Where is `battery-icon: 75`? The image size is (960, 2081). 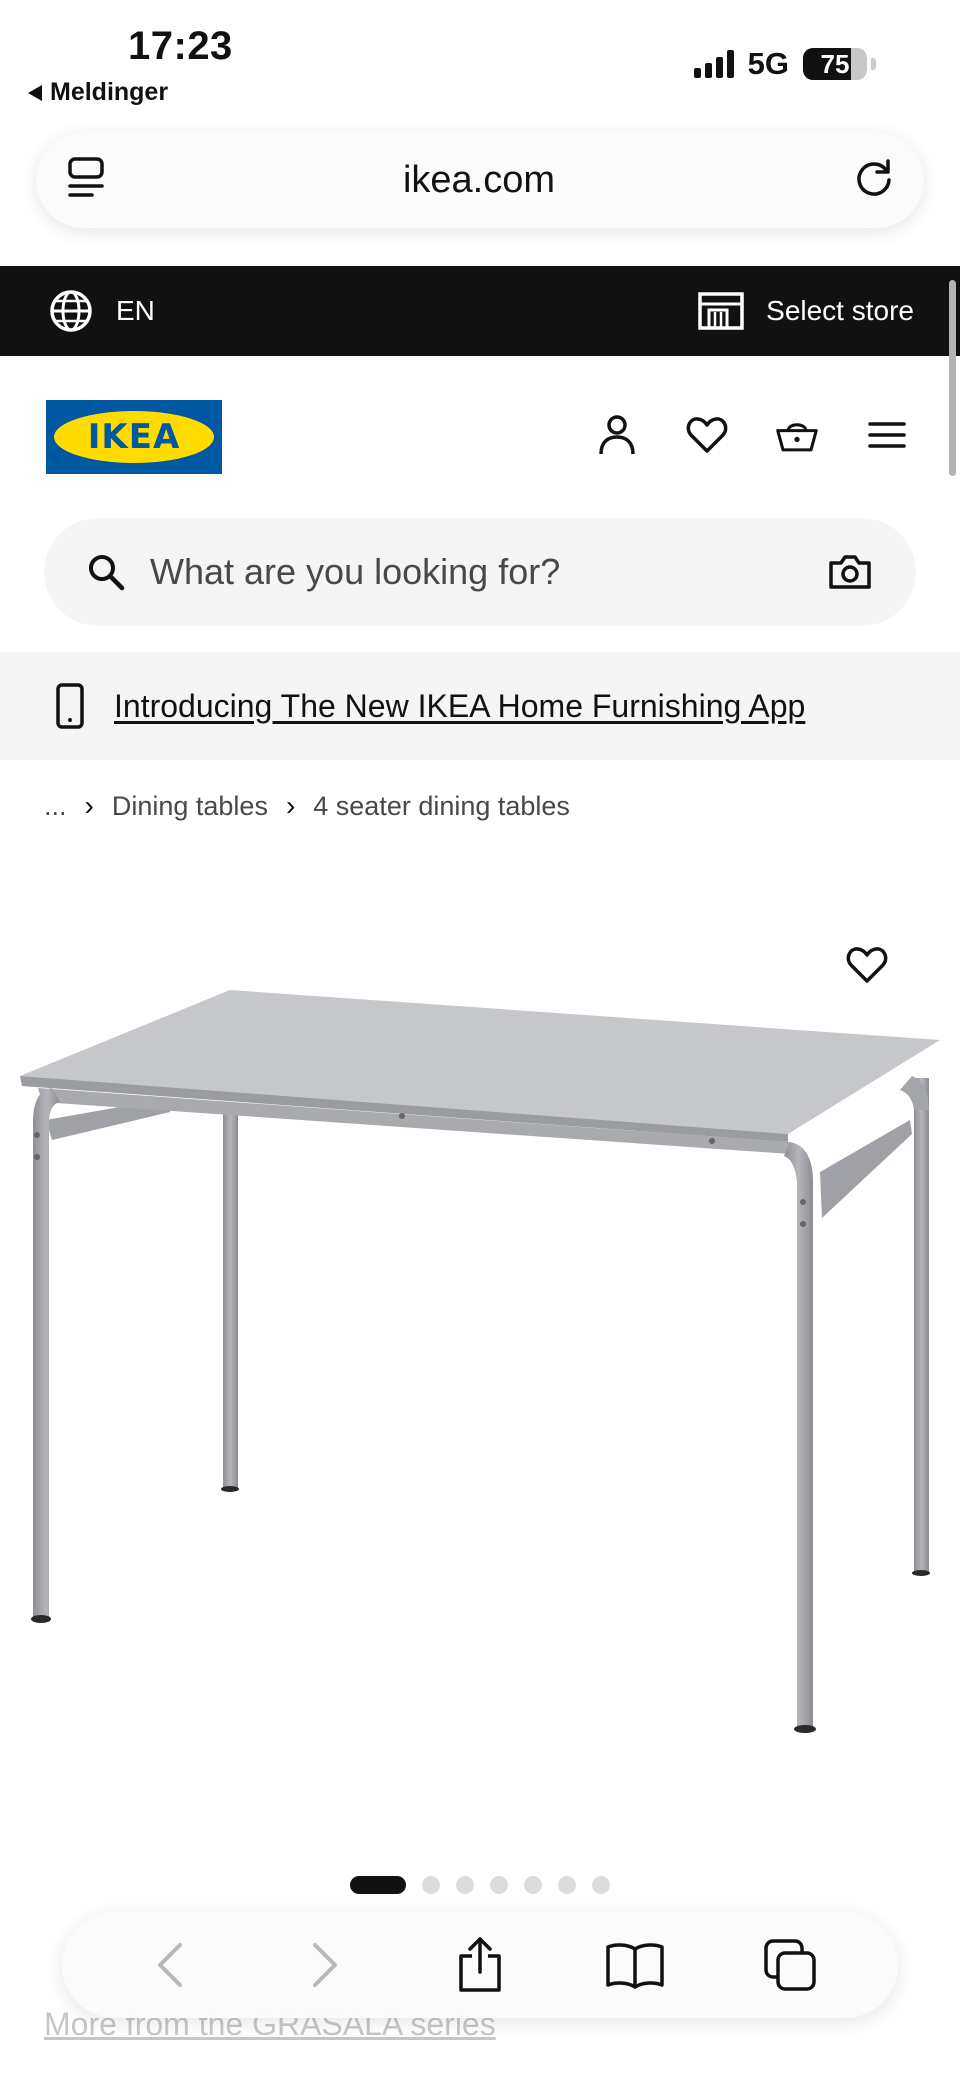 battery-icon: 75 is located at coordinates (835, 64).